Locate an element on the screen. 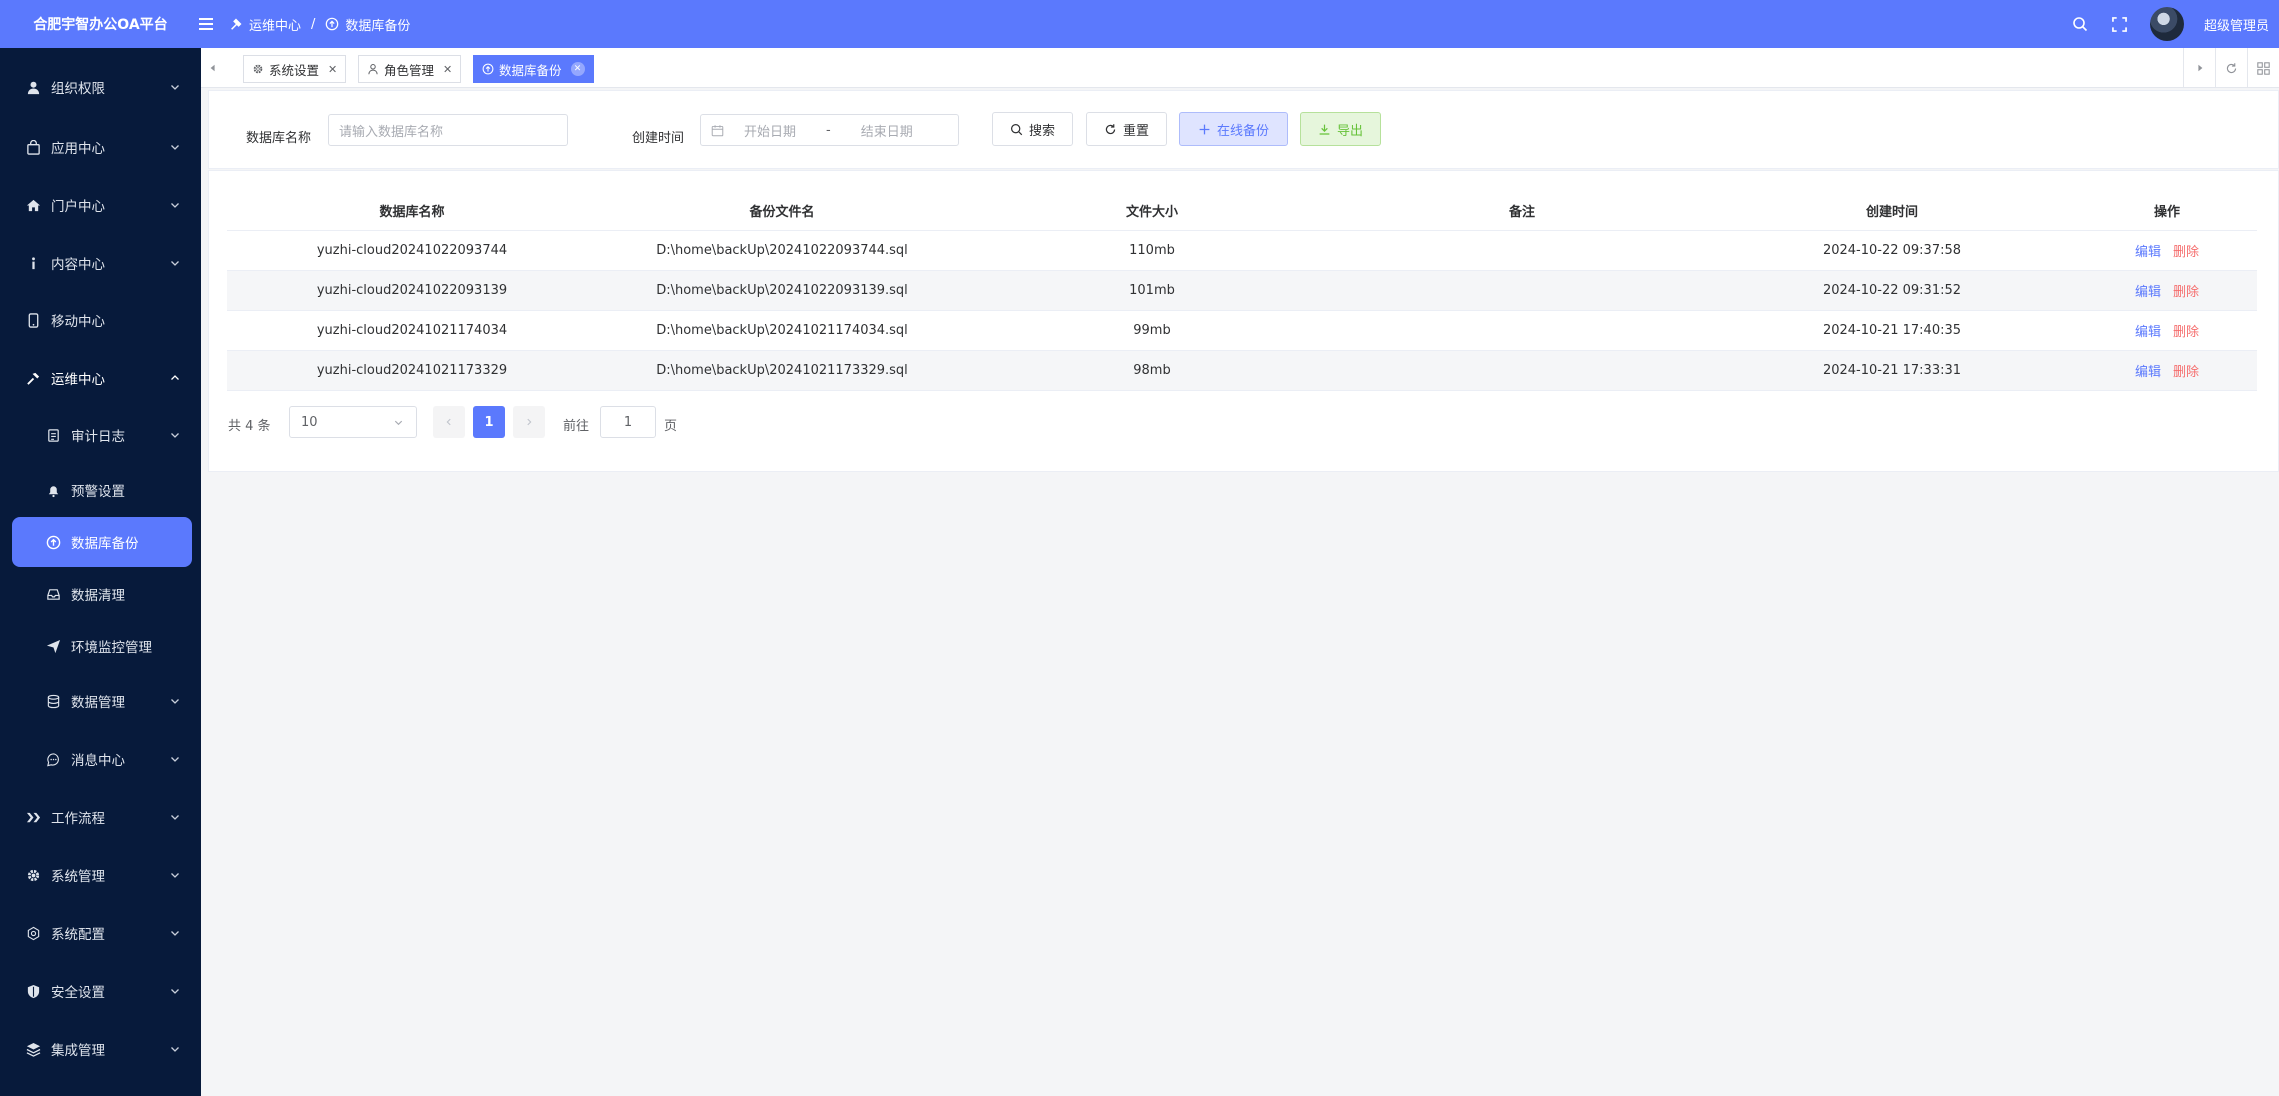 The image size is (2279, 1096). sidebar-item-db-backup: 数据库备份 is located at coordinates (102, 542).